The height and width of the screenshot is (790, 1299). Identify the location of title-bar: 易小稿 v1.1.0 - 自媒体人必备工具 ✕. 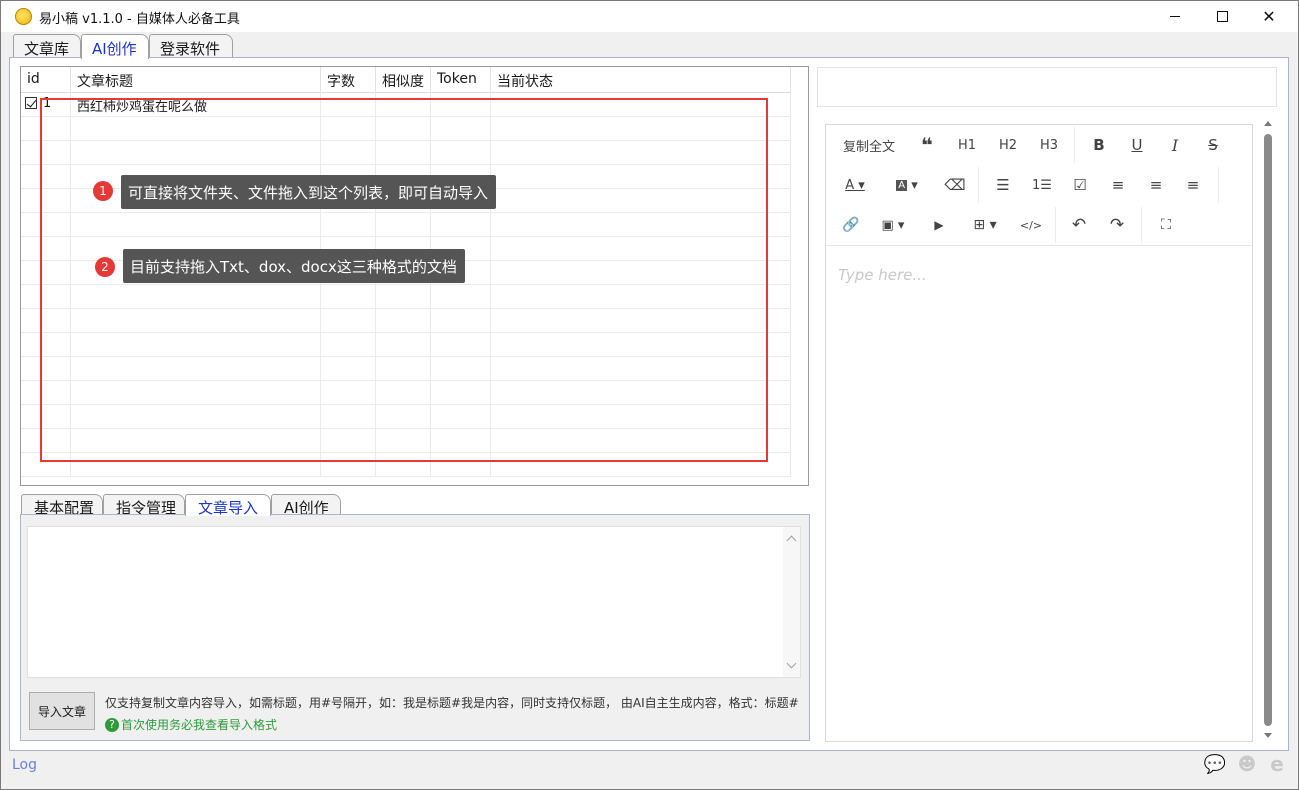
(649, 16).